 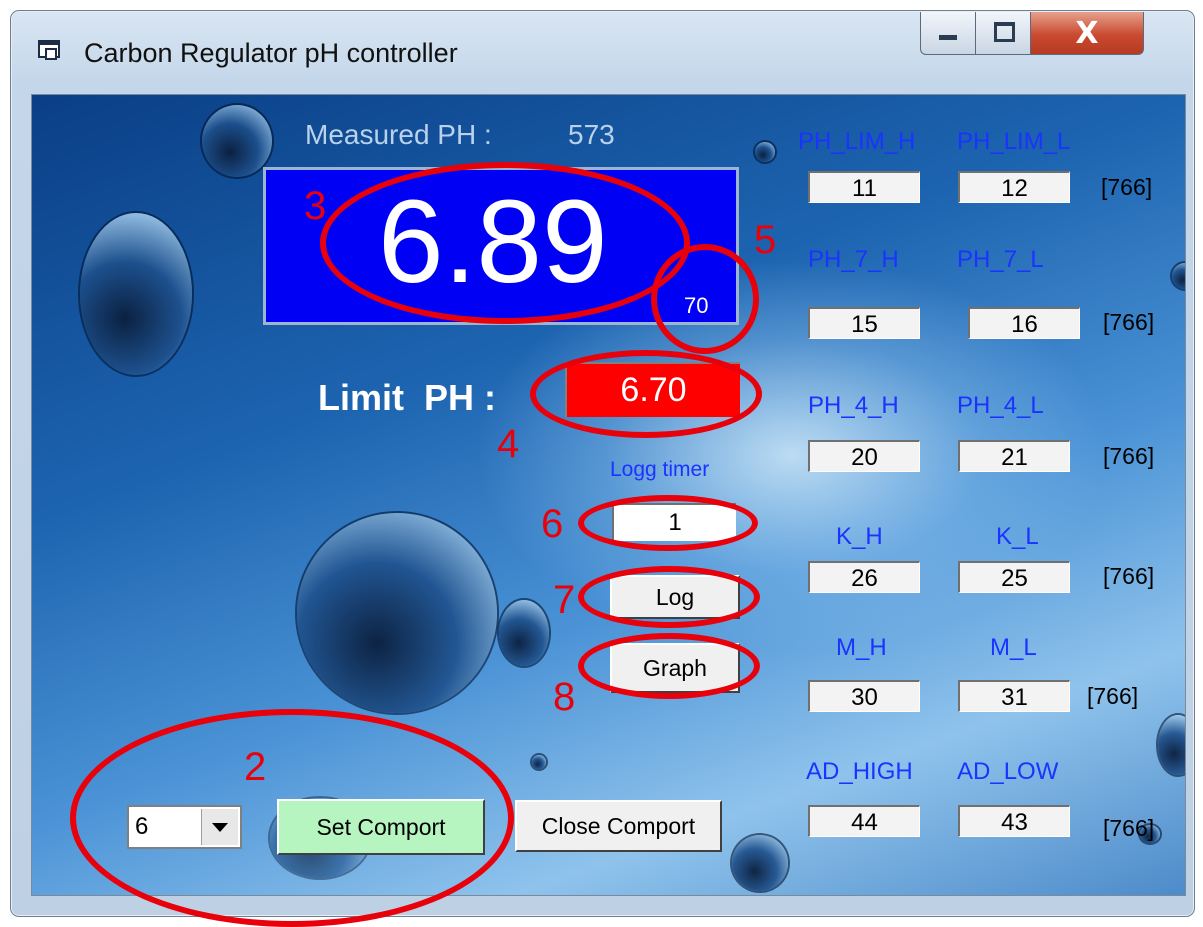 I want to click on param-field-h: 44, so click(x=864, y=821).